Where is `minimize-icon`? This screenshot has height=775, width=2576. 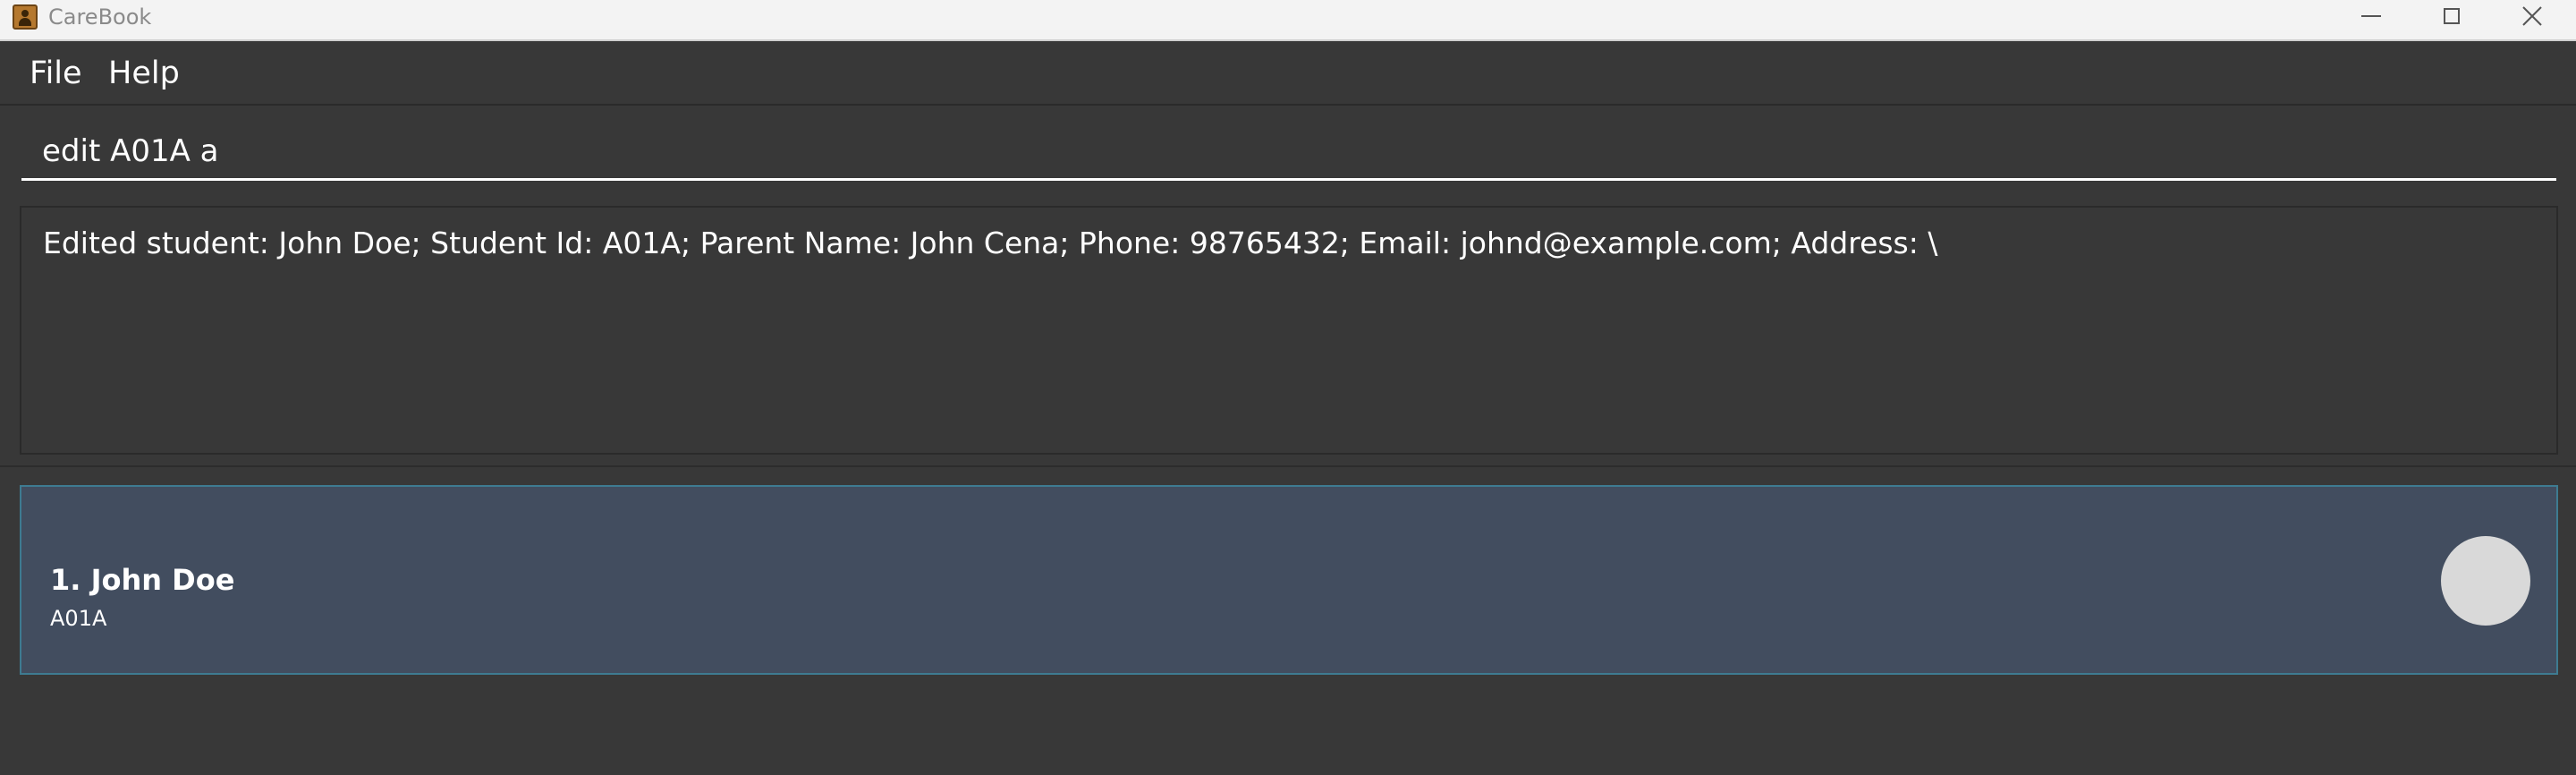 minimize-icon is located at coordinates (2371, 16).